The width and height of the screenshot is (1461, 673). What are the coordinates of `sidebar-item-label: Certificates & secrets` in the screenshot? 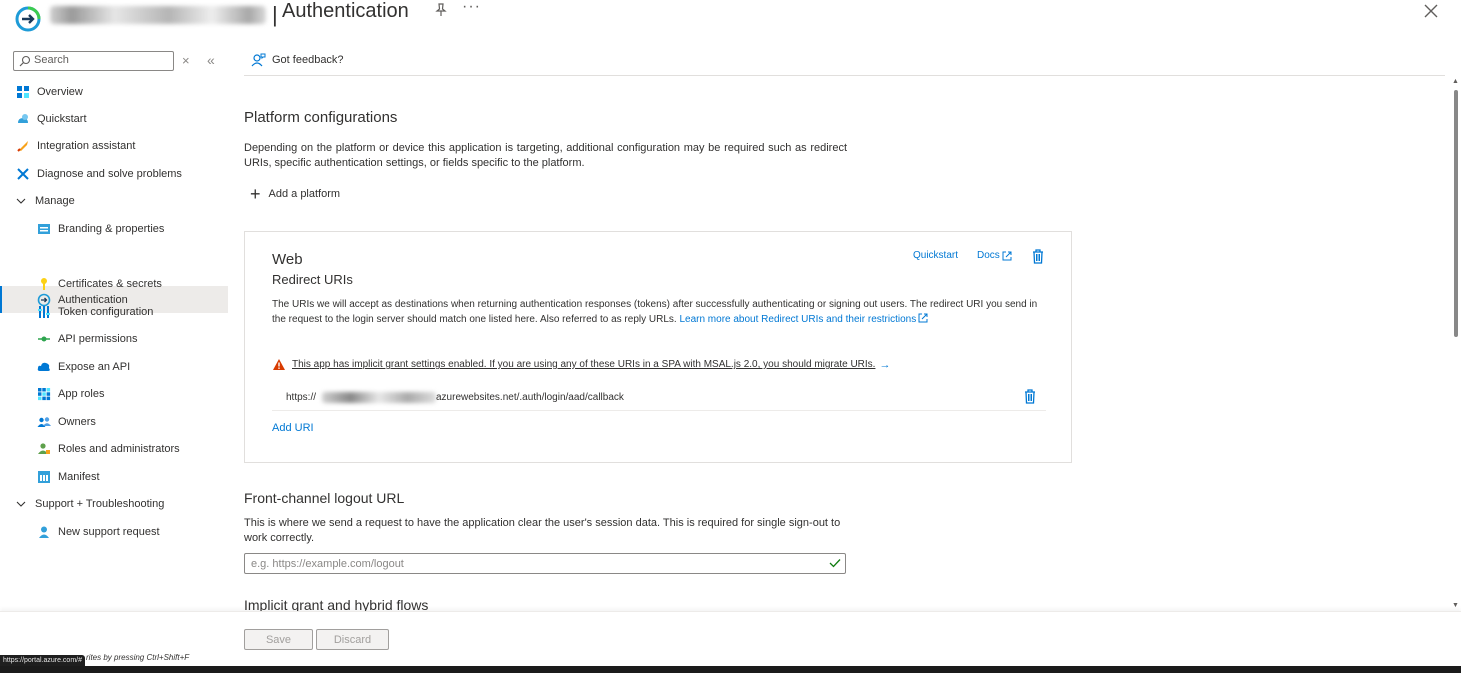 It's located at (110, 283).